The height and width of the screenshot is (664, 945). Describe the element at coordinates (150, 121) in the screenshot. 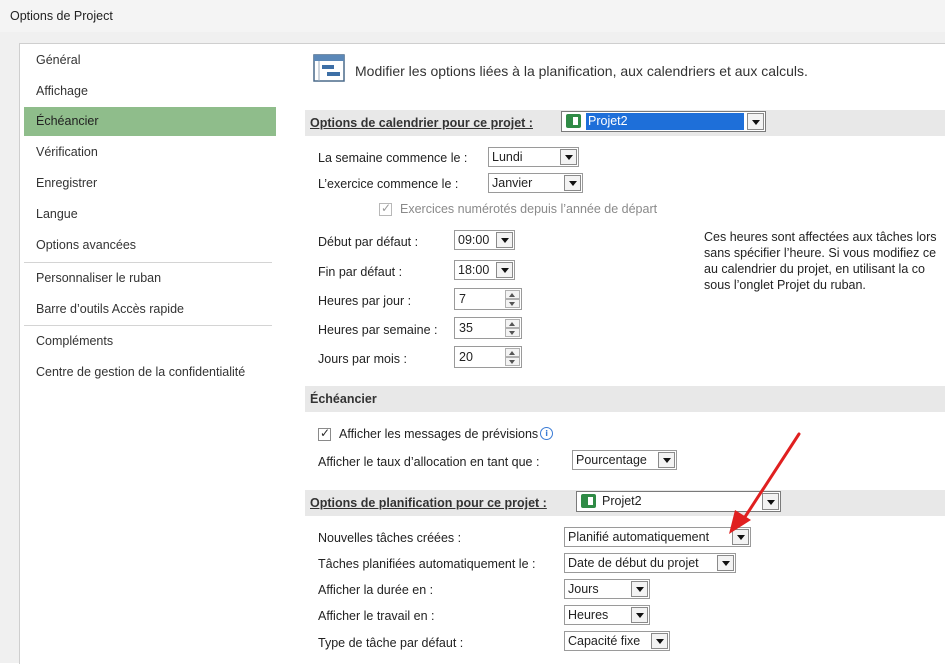

I see `nav-item-echeancier: Échéancier` at that location.